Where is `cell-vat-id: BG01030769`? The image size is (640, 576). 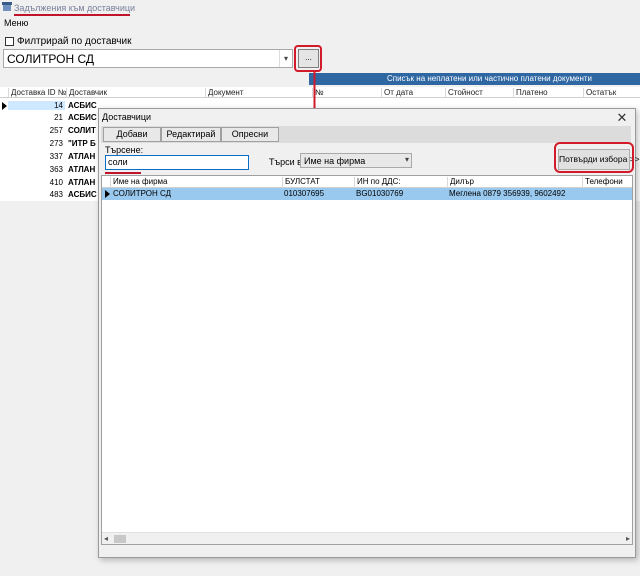
cell-vat-id: BG01030769 is located at coordinates (380, 193).